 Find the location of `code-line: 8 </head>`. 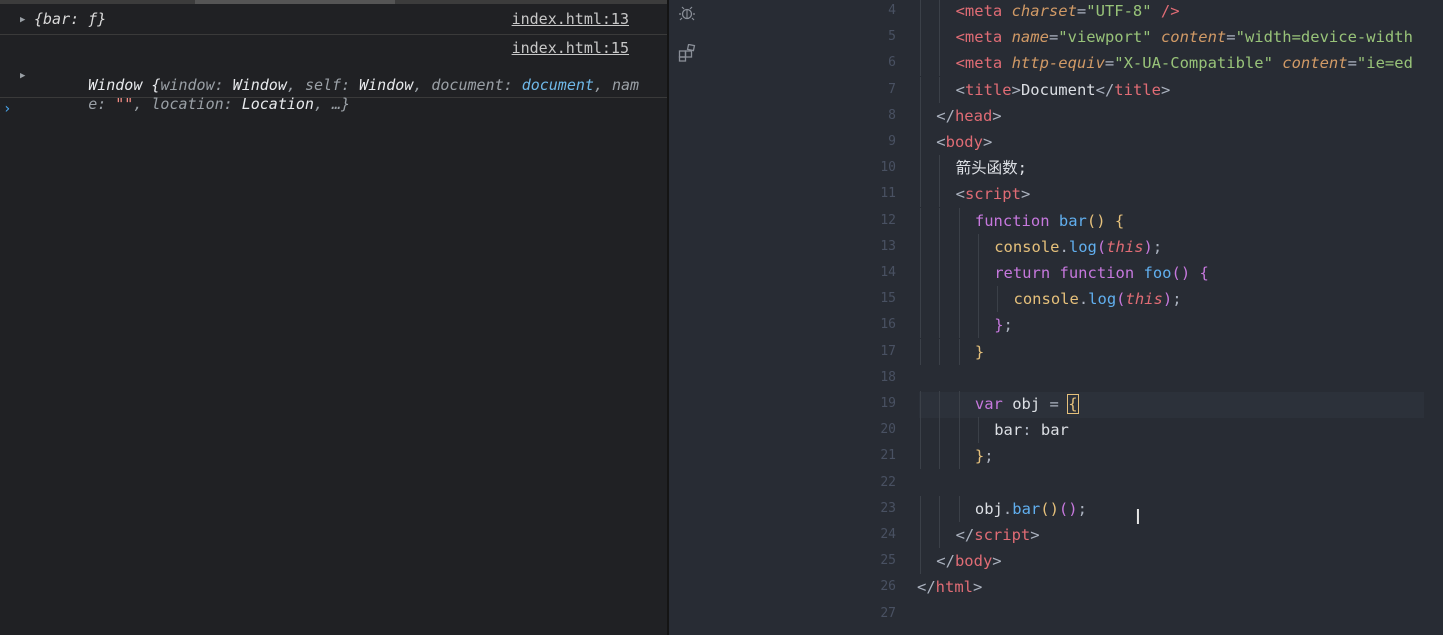

code-line: 8 </head> is located at coordinates (1056, 115).